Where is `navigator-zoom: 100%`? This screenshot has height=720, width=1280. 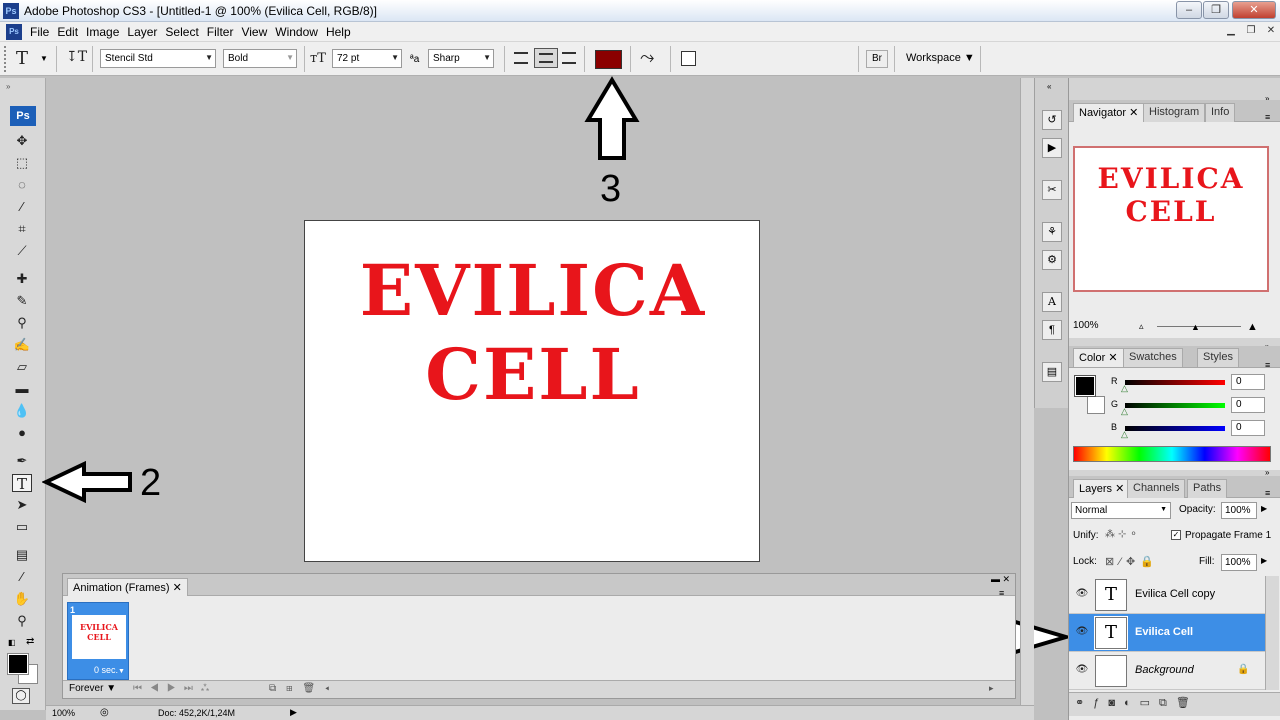 navigator-zoom: 100% is located at coordinates (1086, 325).